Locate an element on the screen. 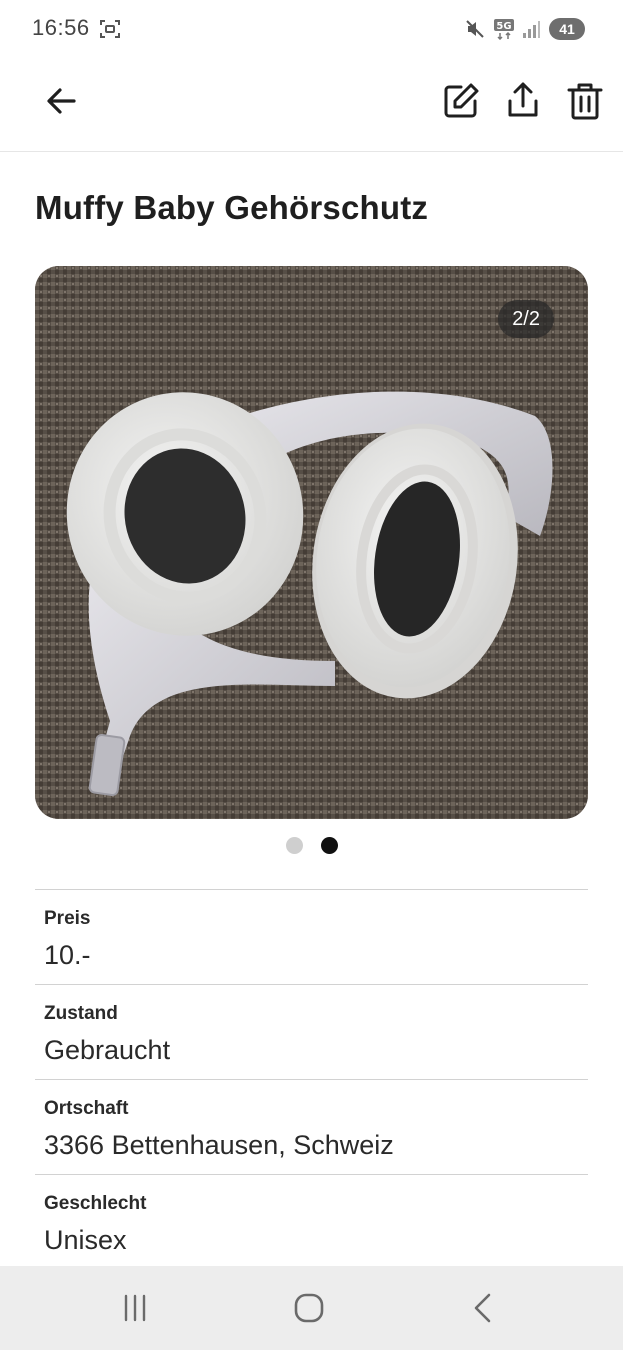 This screenshot has height=1350, width=623. home-icon is located at coordinates (309, 1308).